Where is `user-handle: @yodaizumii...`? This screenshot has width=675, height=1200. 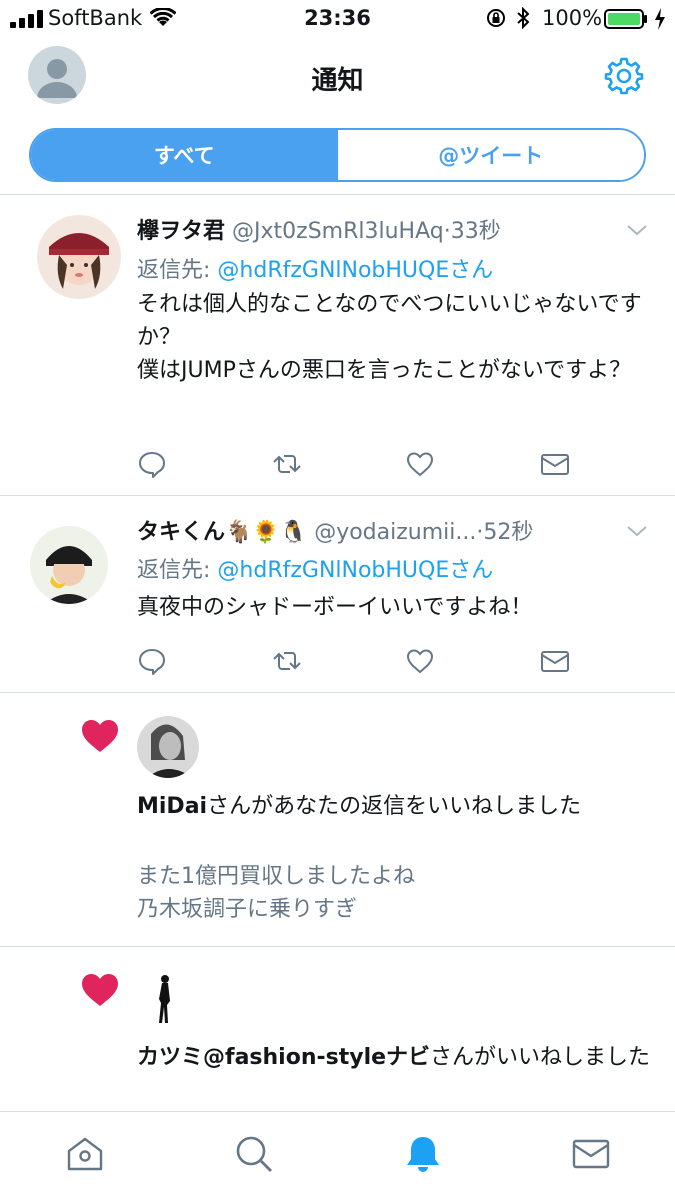
user-handle: @yodaizumii... is located at coordinates (395, 532).